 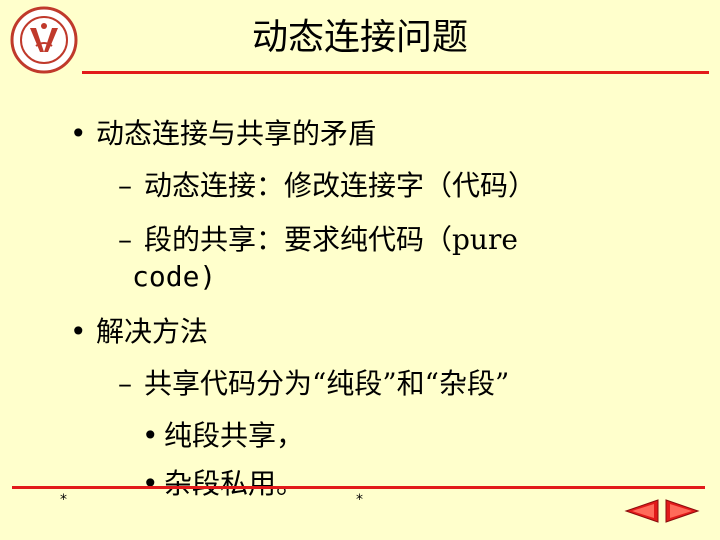 I want to click on sub-bullet-item: – 动态连接：修改连接字（代码）, so click(x=327, y=184).